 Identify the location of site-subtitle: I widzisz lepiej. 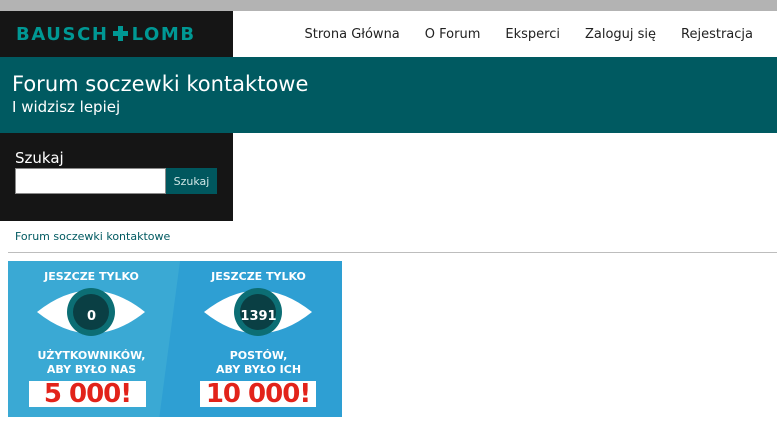
(66, 107).